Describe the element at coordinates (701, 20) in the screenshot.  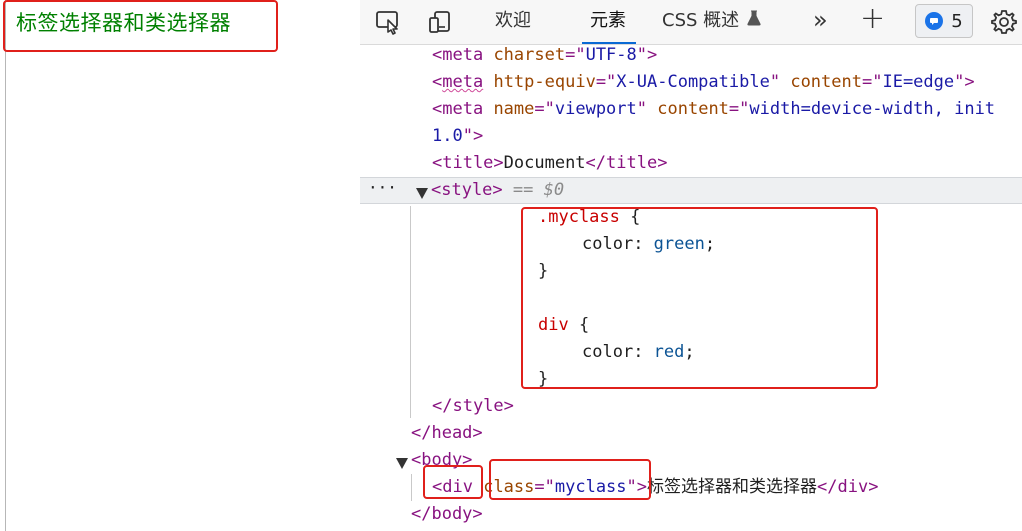
I see `tab-css-overview-label: CSS 概述` at that location.